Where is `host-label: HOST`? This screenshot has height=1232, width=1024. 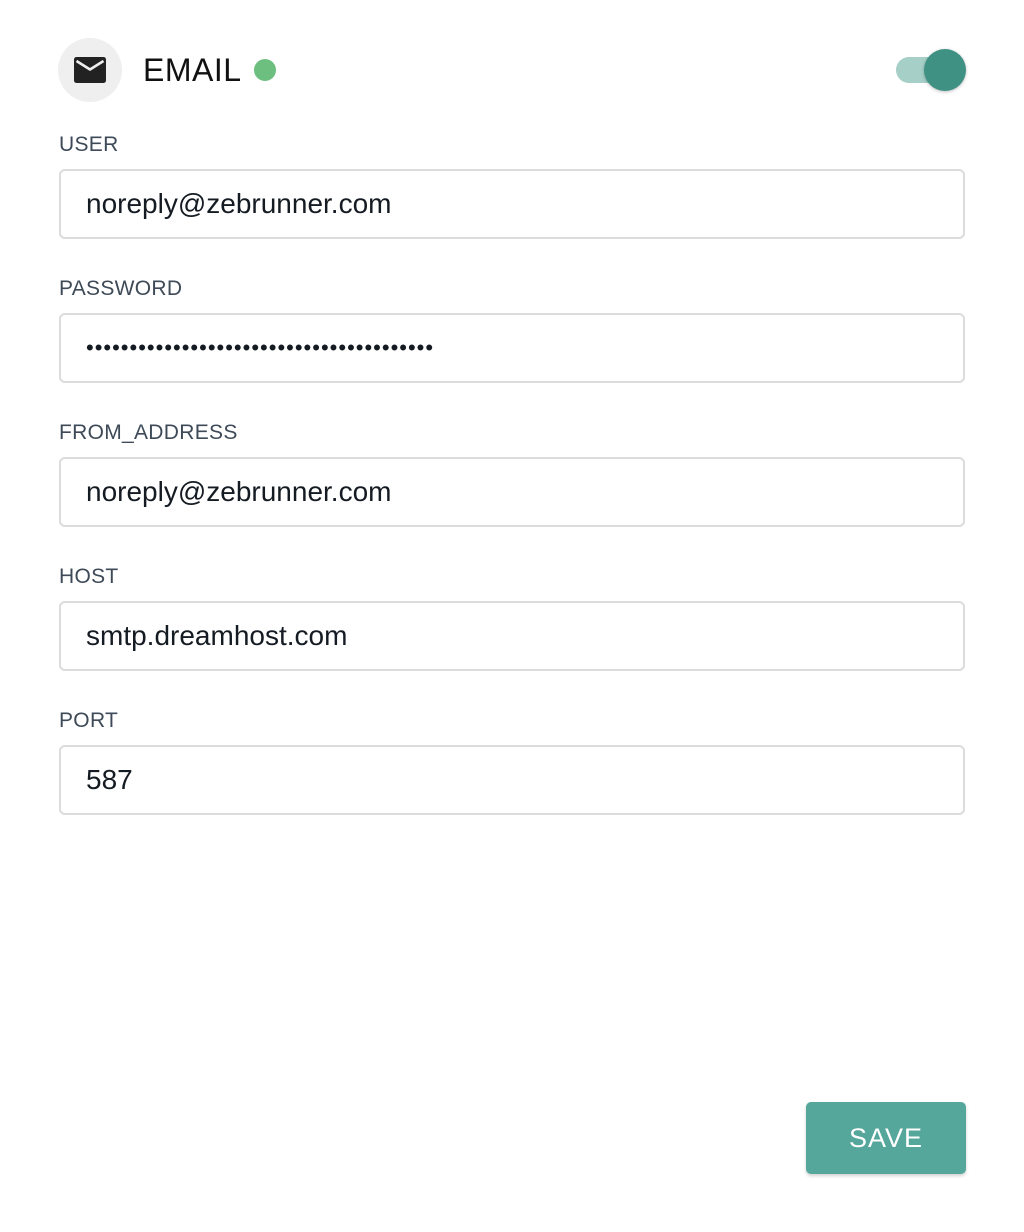 host-label: HOST is located at coordinates (89, 576).